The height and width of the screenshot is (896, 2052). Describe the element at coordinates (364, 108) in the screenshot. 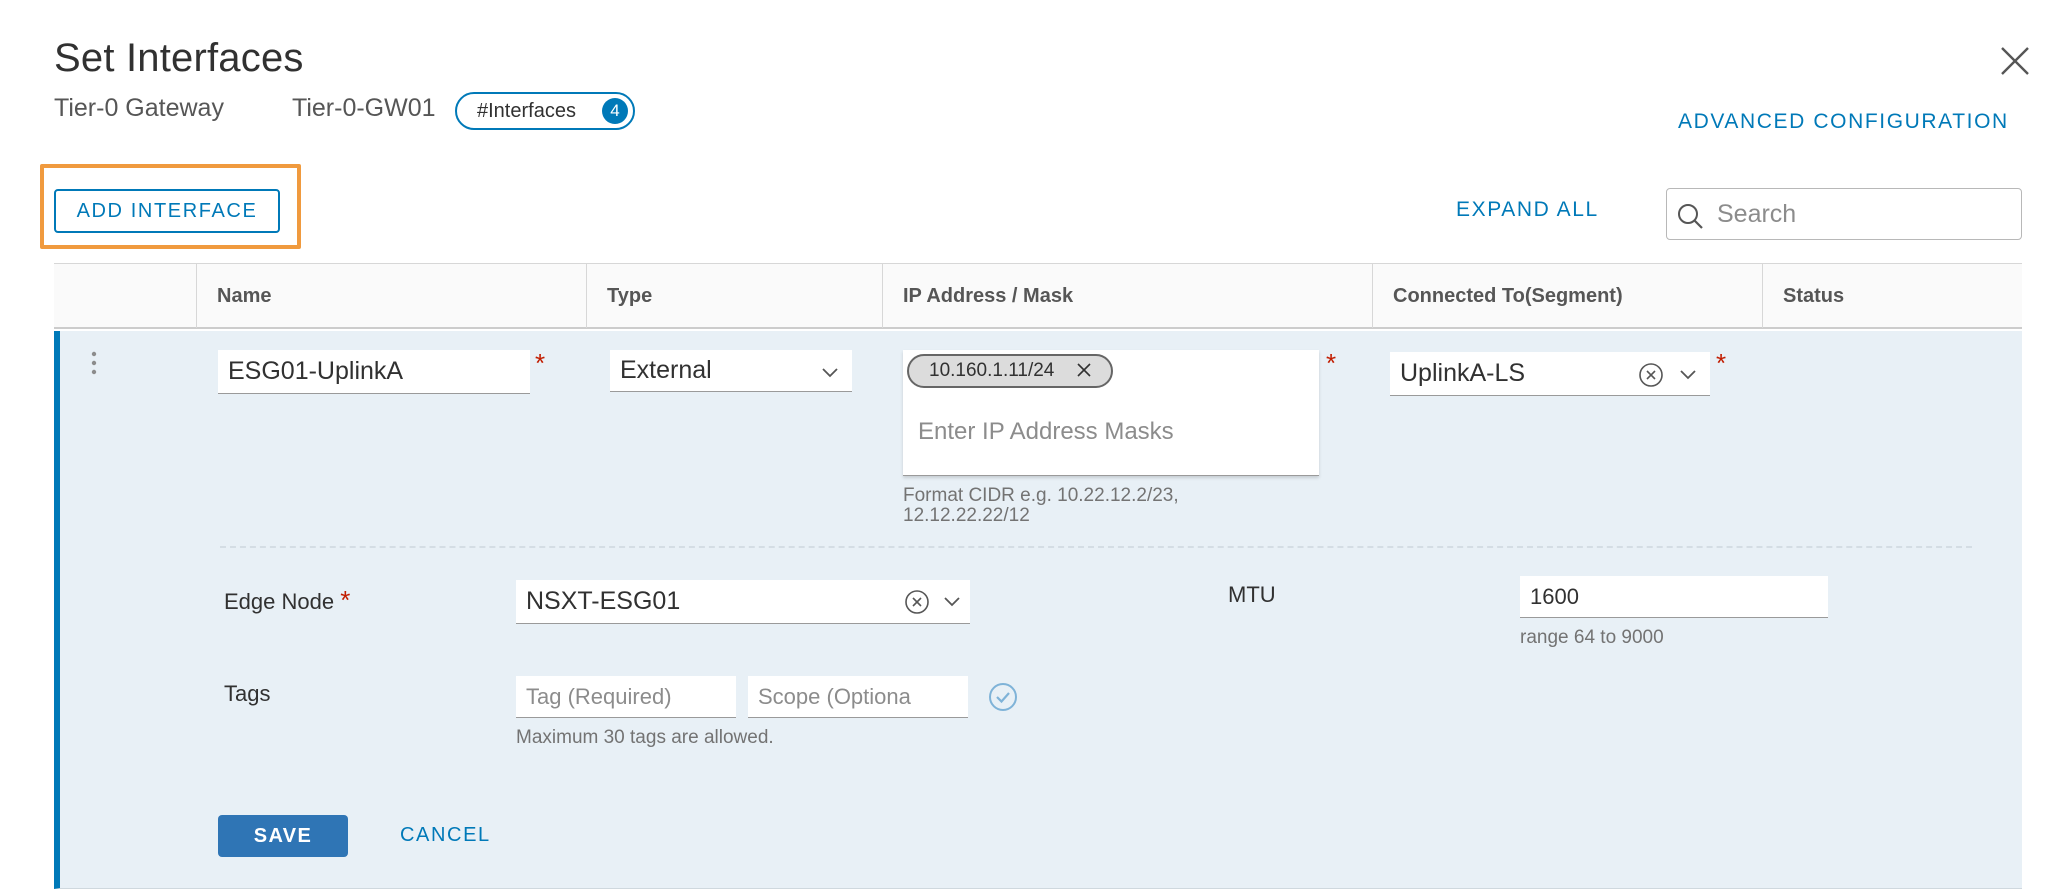

I see `gateway-name: Tier-0-GW01` at that location.